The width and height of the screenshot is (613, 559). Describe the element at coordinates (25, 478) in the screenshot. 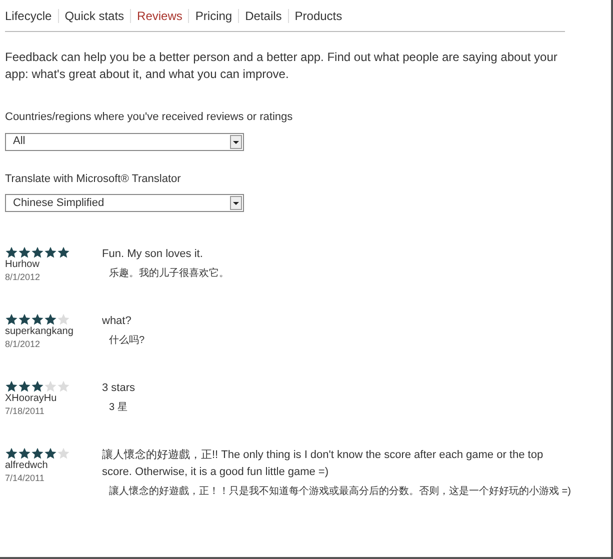

I see `review-date: 7/14/2011` at that location.